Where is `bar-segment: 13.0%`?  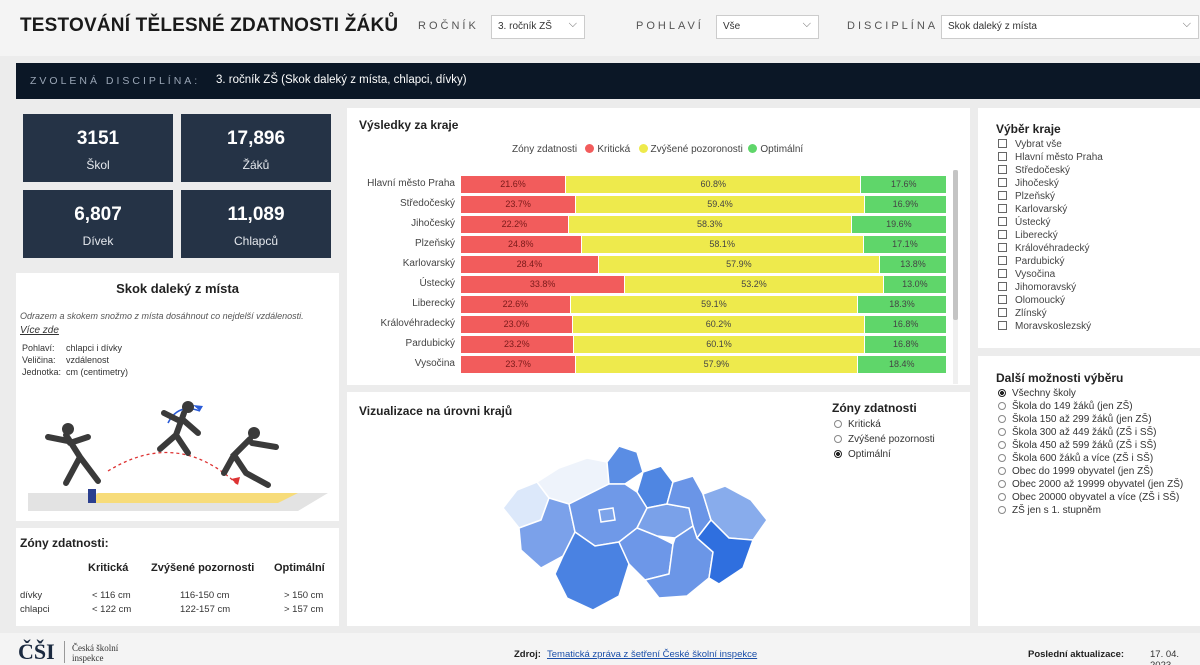
bar-segment: 13.0% is located at coordinates (914, 284).